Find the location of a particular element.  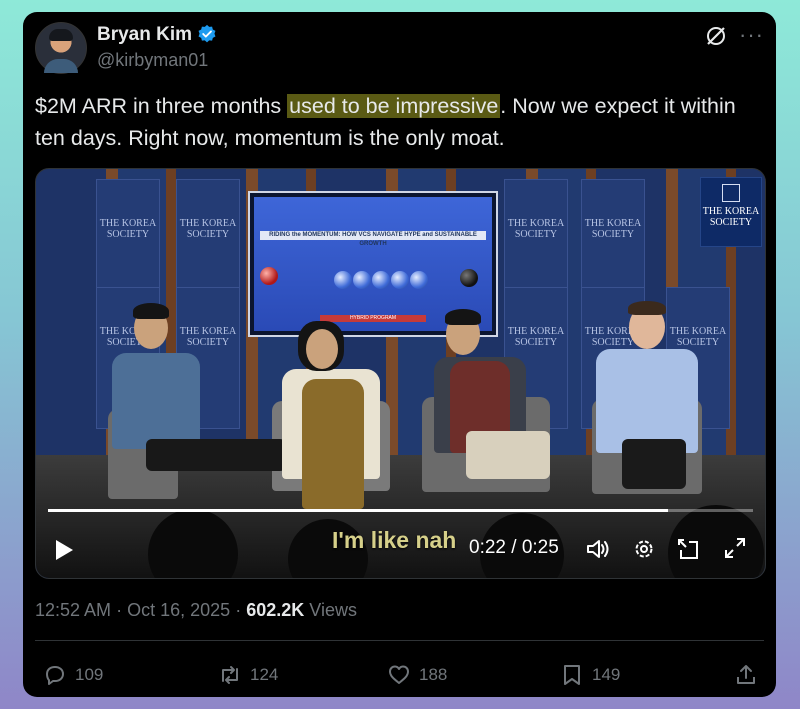

video-progress-bar is located at coordinates (400, 510).